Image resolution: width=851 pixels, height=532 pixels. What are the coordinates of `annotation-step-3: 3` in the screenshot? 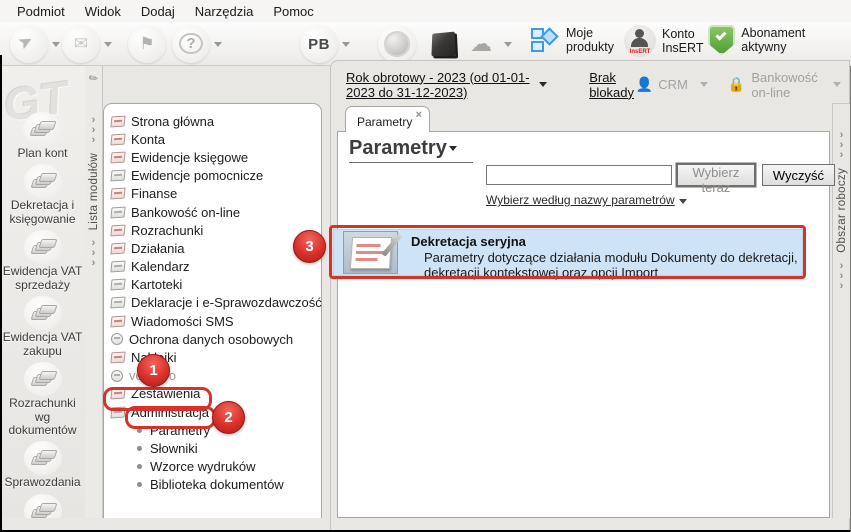 It's located at (309, 246).